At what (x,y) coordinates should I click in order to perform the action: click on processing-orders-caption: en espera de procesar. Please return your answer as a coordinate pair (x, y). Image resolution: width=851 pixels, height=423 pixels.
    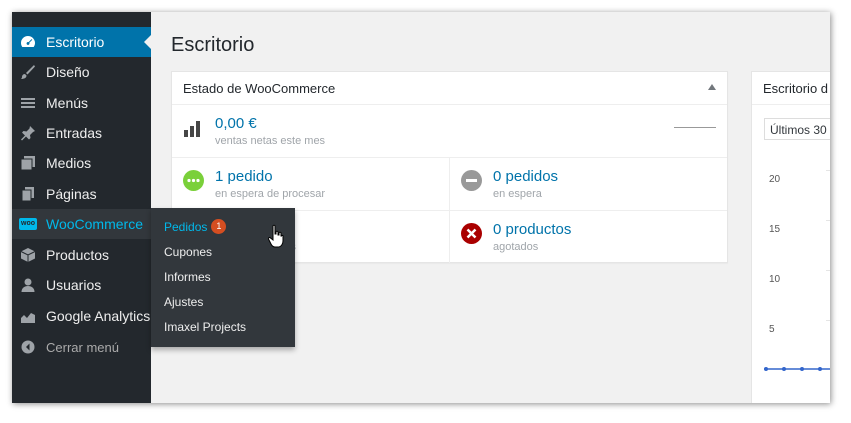
    Looking at the image, I should click on (270, 194).